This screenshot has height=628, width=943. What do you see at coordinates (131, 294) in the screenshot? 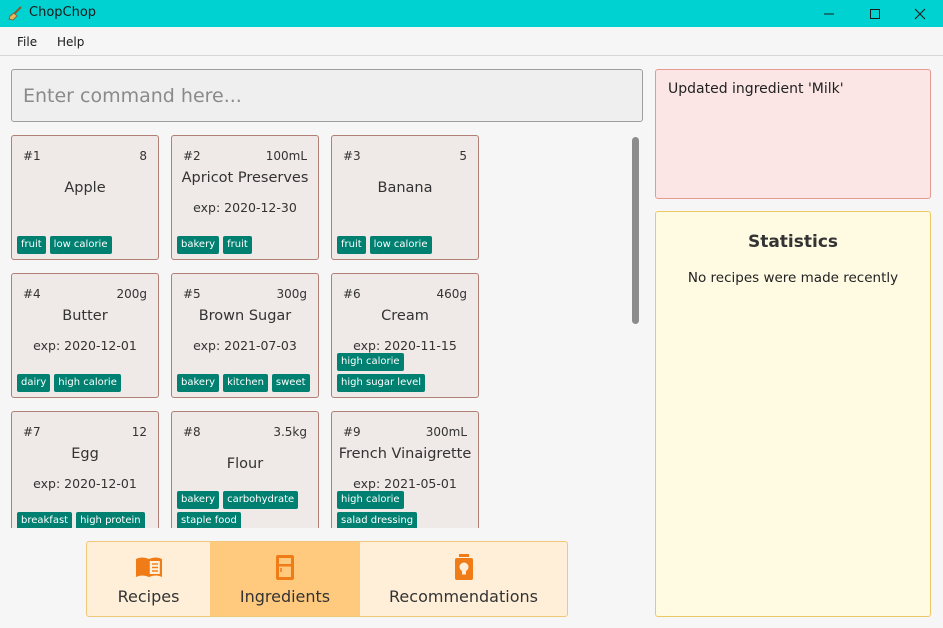
I see `ingredient-quantity: 200g` at bounding box center [131, 294].